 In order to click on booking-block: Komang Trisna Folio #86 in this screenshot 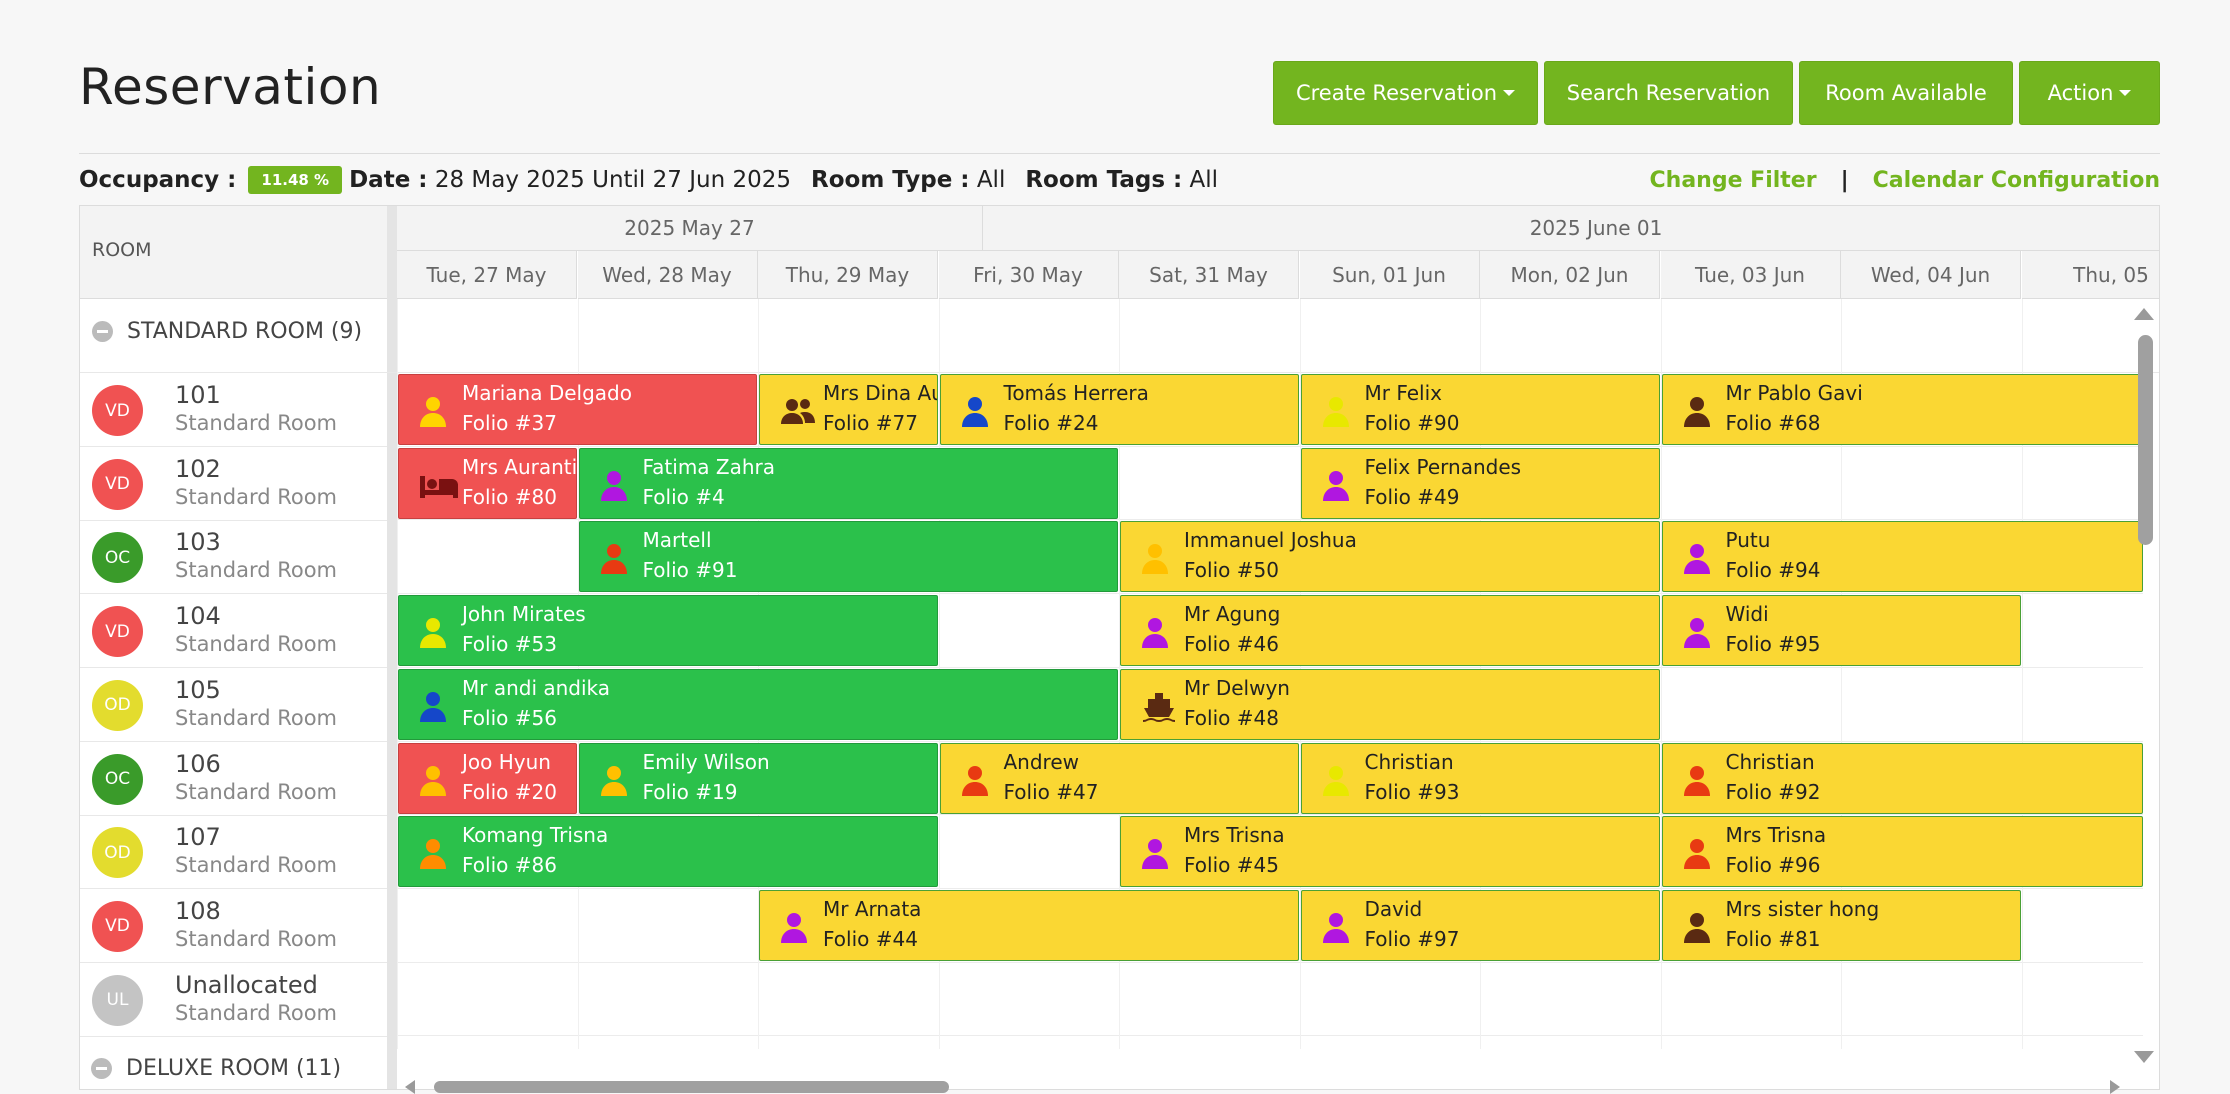, I will do `click(668, 852)`.